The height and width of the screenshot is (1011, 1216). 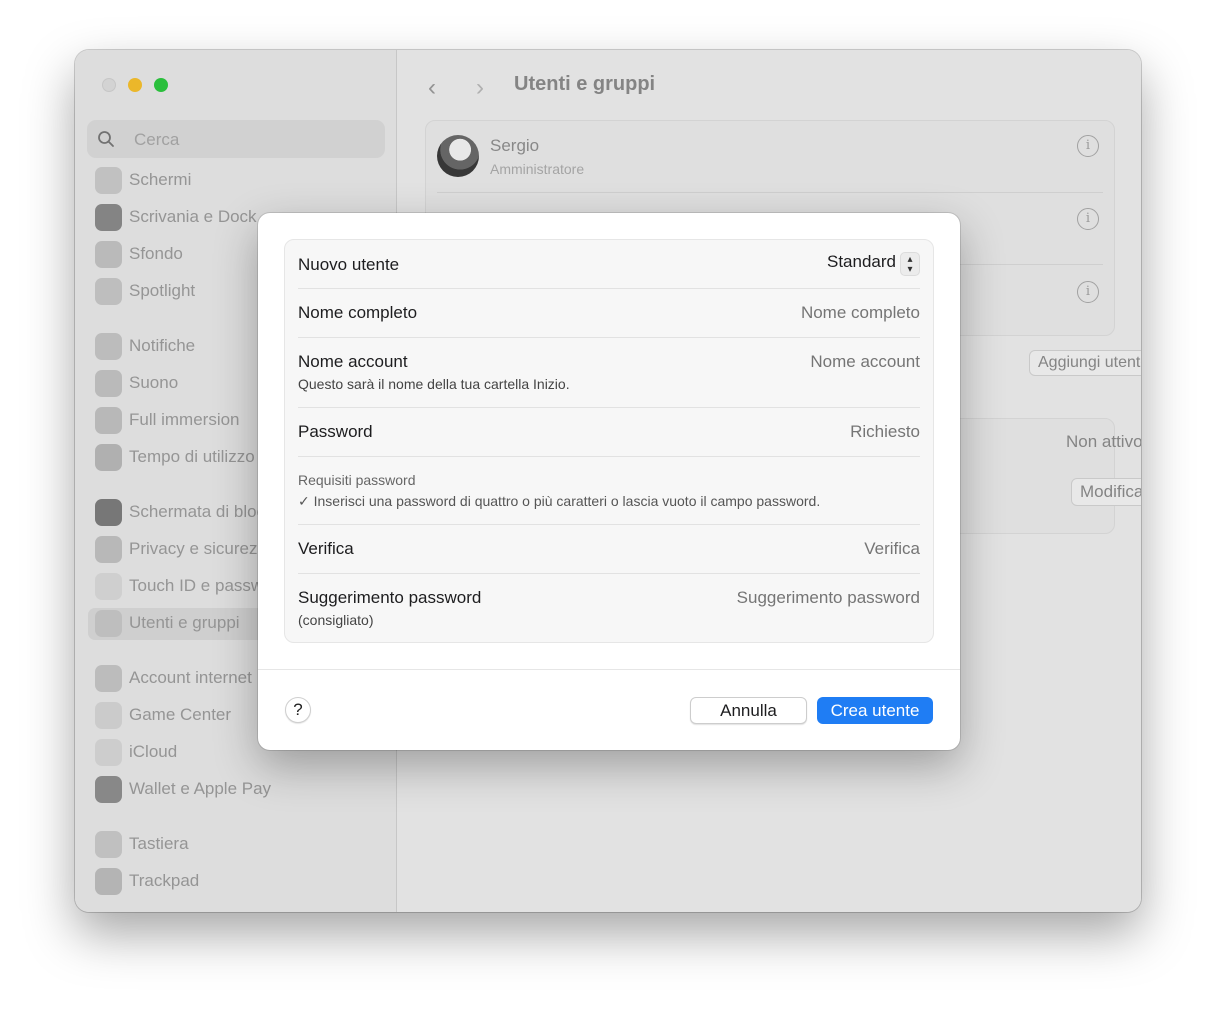 What do you see at coordinates (875, 710) in the screenshot?
I see `create-user-button: Crea utente` at bounding box center [875, 710].